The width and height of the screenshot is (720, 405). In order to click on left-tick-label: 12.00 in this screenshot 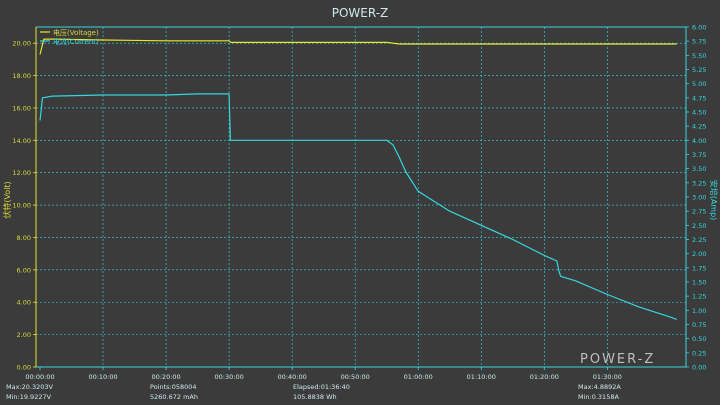, I will do `click(21, 173)`.